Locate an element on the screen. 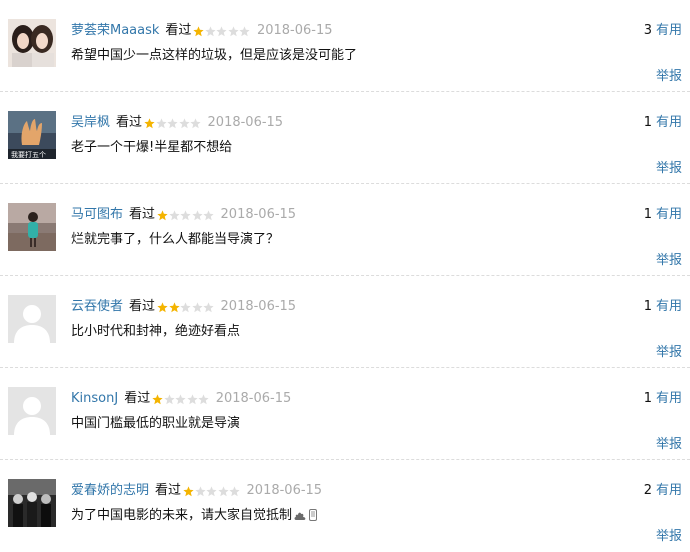 The width and height of the screenshot is (690, 552). useful-vote: 2 有用 is located at coordinates (663, 491).